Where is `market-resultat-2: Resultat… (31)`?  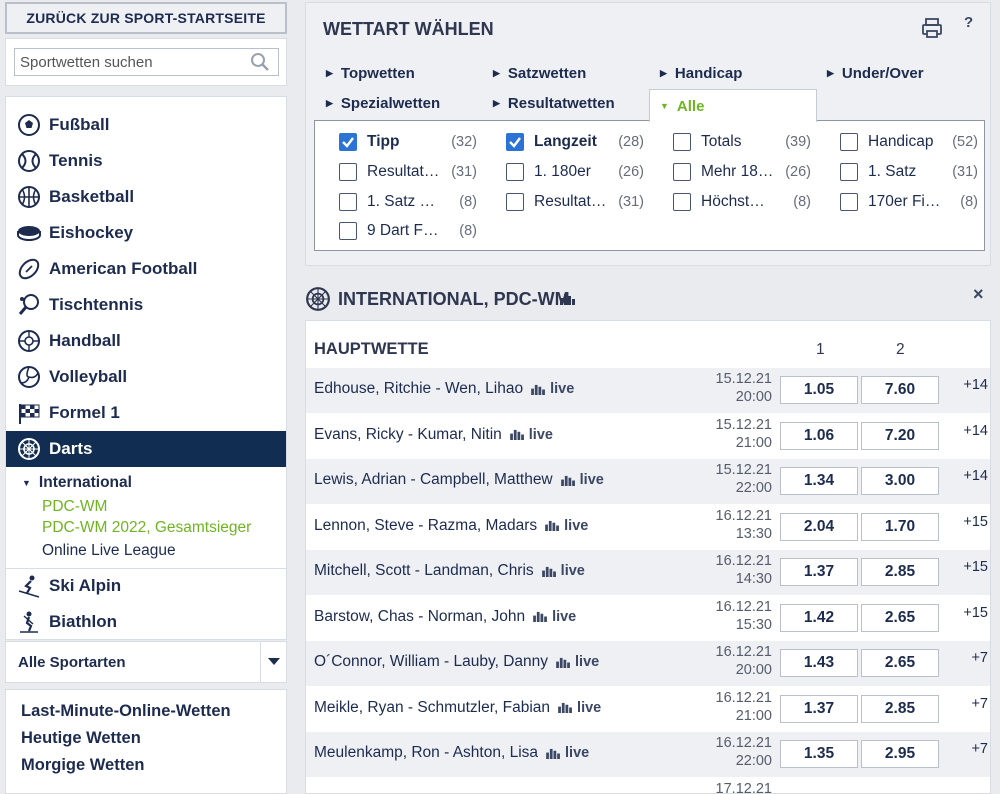
market-resultat-2: Resultat… (31) is located at coordinates (575, 202).